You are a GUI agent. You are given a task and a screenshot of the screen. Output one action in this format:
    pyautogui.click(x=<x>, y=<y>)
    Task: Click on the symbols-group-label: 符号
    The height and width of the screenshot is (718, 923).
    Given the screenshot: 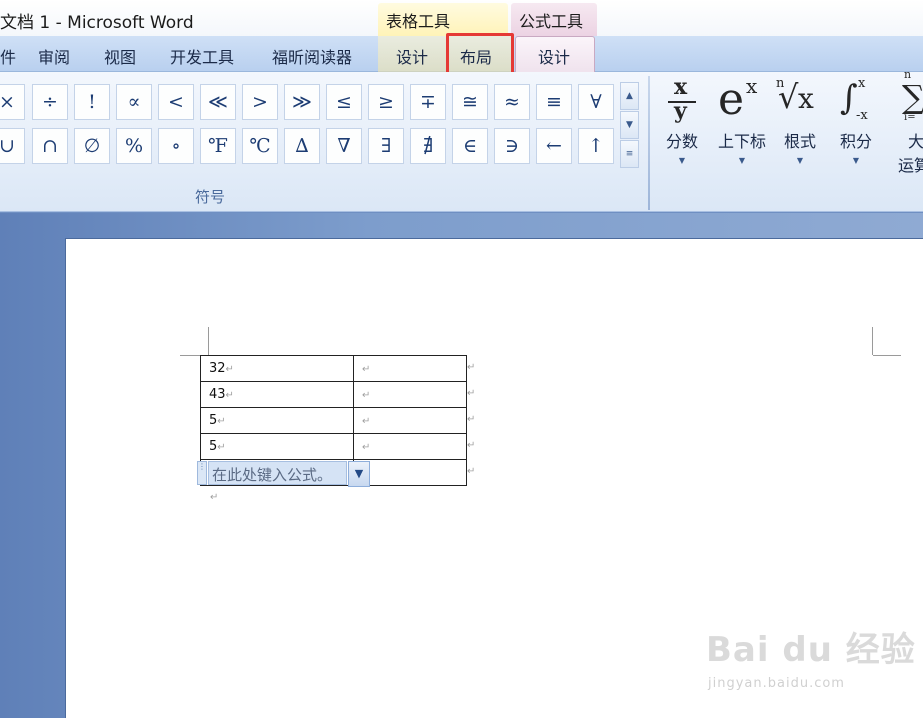 What is the action you would take?
    pyautogui.click(x=209, y=197)
    